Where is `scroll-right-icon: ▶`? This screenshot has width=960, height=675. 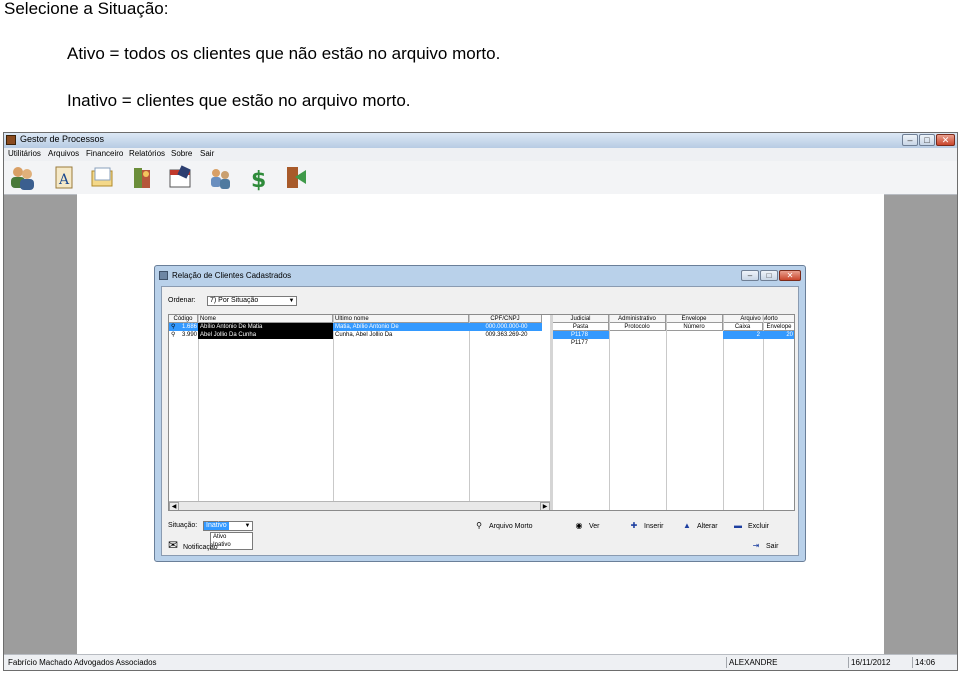 scroll-right-icon: ▶ is located at coordinates (545, 506).